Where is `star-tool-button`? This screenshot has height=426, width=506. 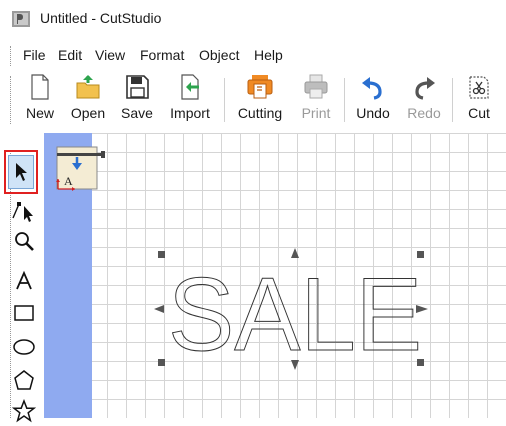 star-tool-button is located at coordinates (24, 411).